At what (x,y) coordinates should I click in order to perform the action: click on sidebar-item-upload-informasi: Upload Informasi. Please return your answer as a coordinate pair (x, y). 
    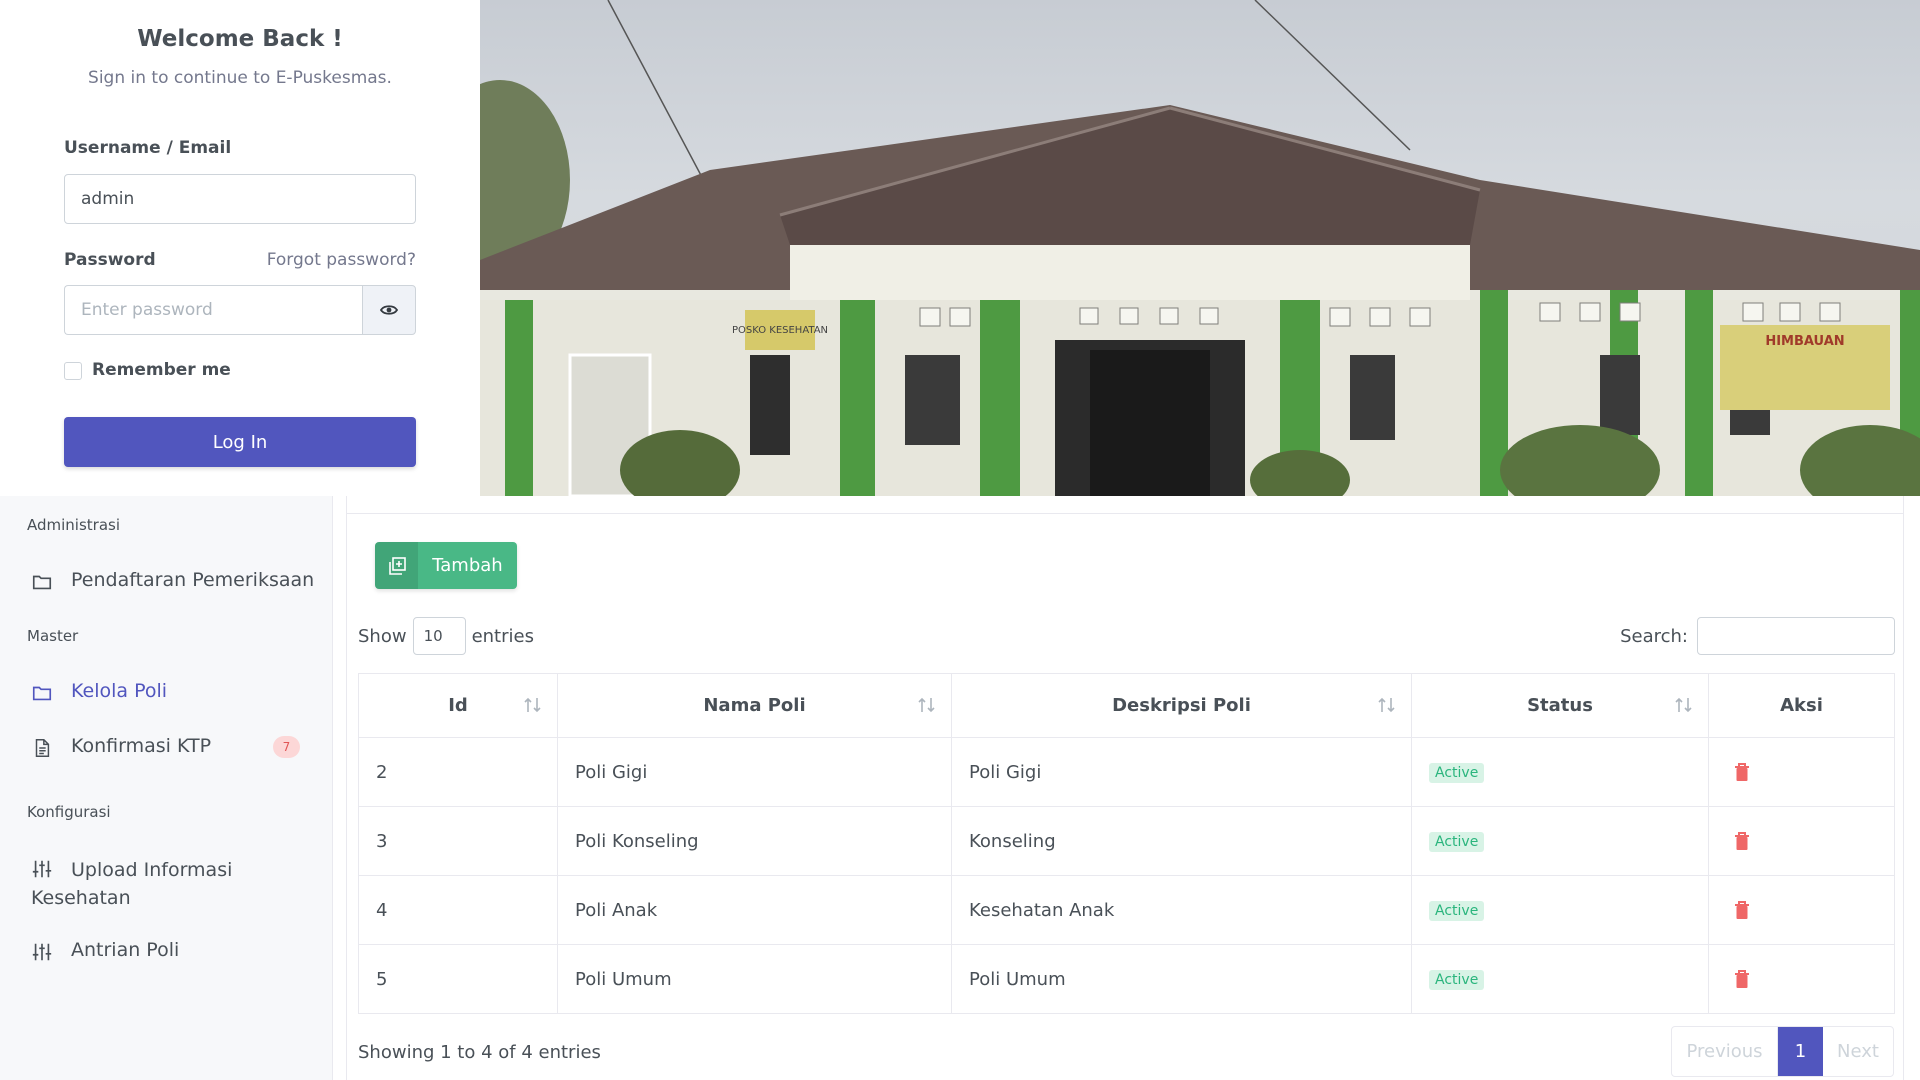
    Looking at the image, I should click on (166, 870).